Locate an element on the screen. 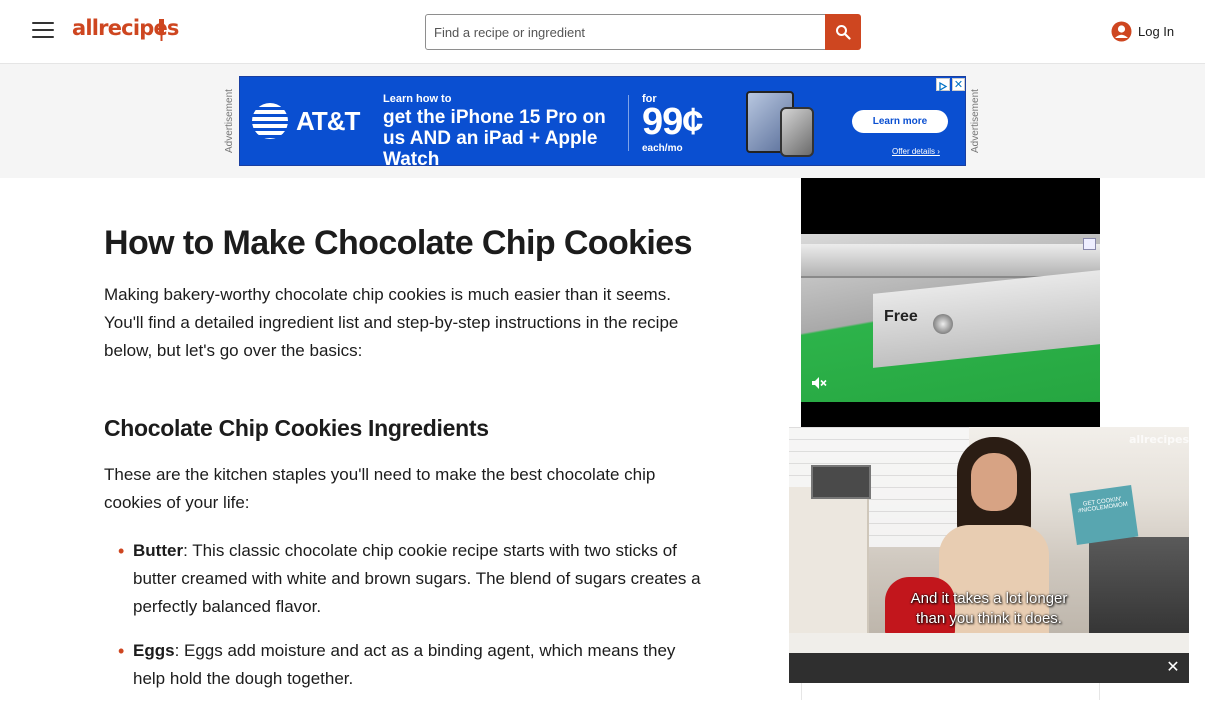 Image resolution: width=1205 pixels, height=709 pixels. search-input is located at coordinates (625, 32).